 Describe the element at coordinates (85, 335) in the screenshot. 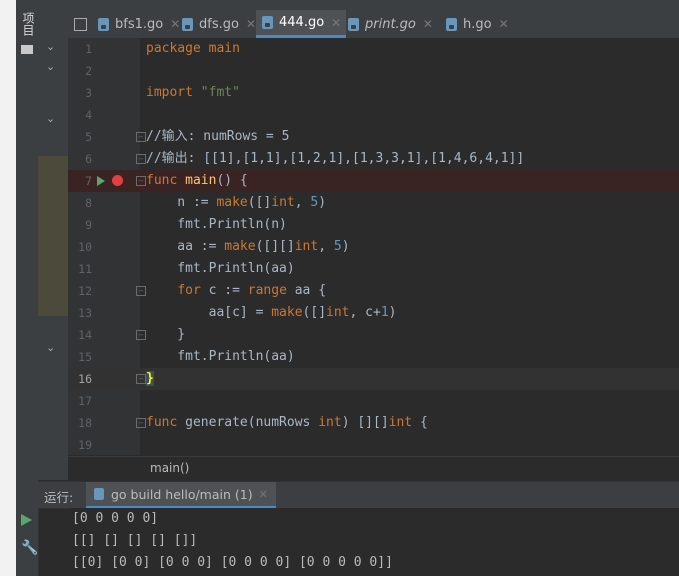

I see `line-number: 14` at that location.